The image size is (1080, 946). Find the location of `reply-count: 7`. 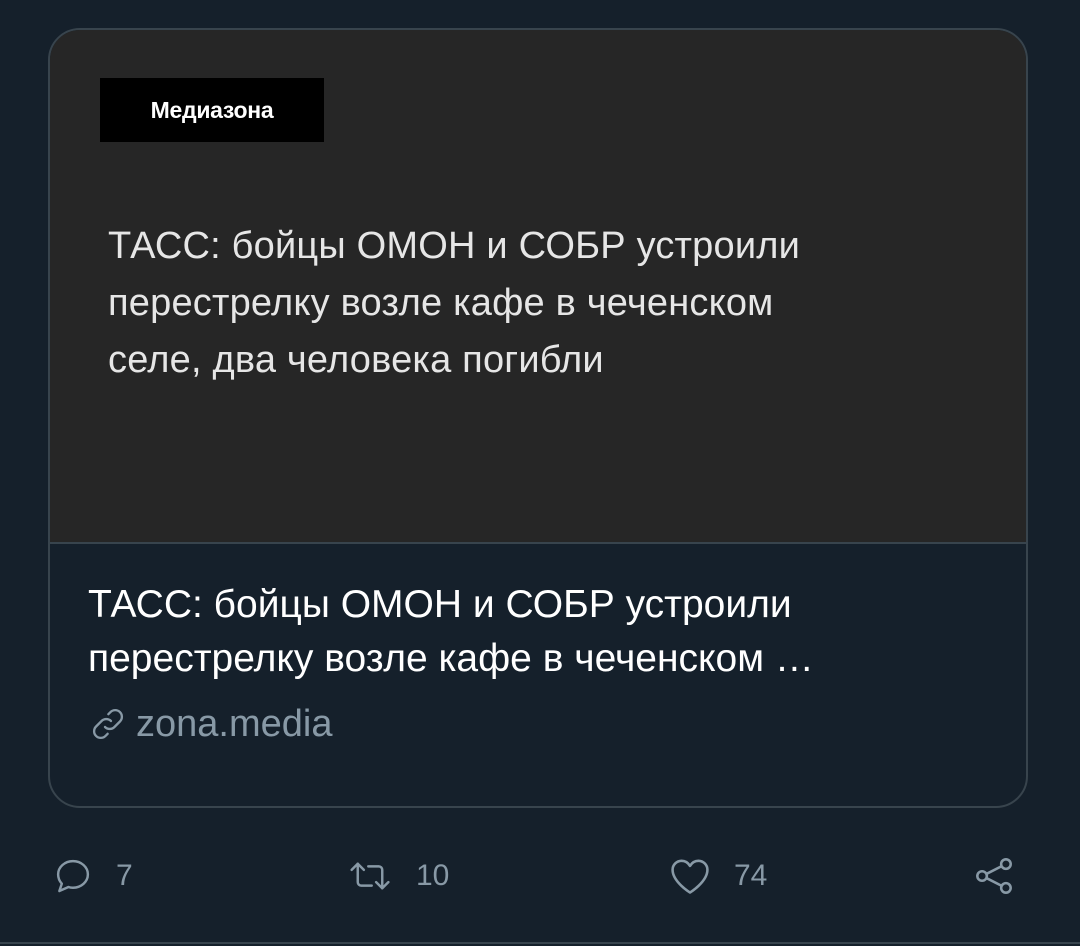

reply-count: 7 is located at coordinates (124, 875).